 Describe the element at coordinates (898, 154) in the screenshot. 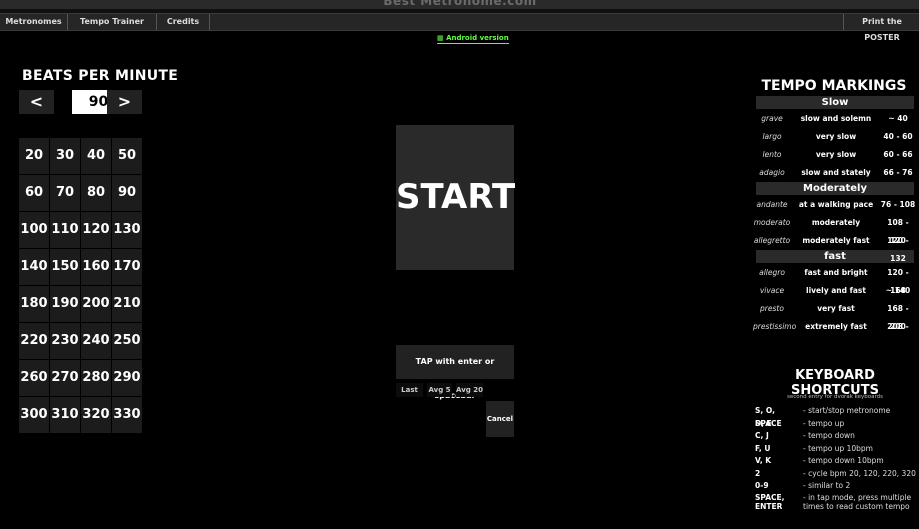

I see `tempo-range: 60 - 66` at that location.